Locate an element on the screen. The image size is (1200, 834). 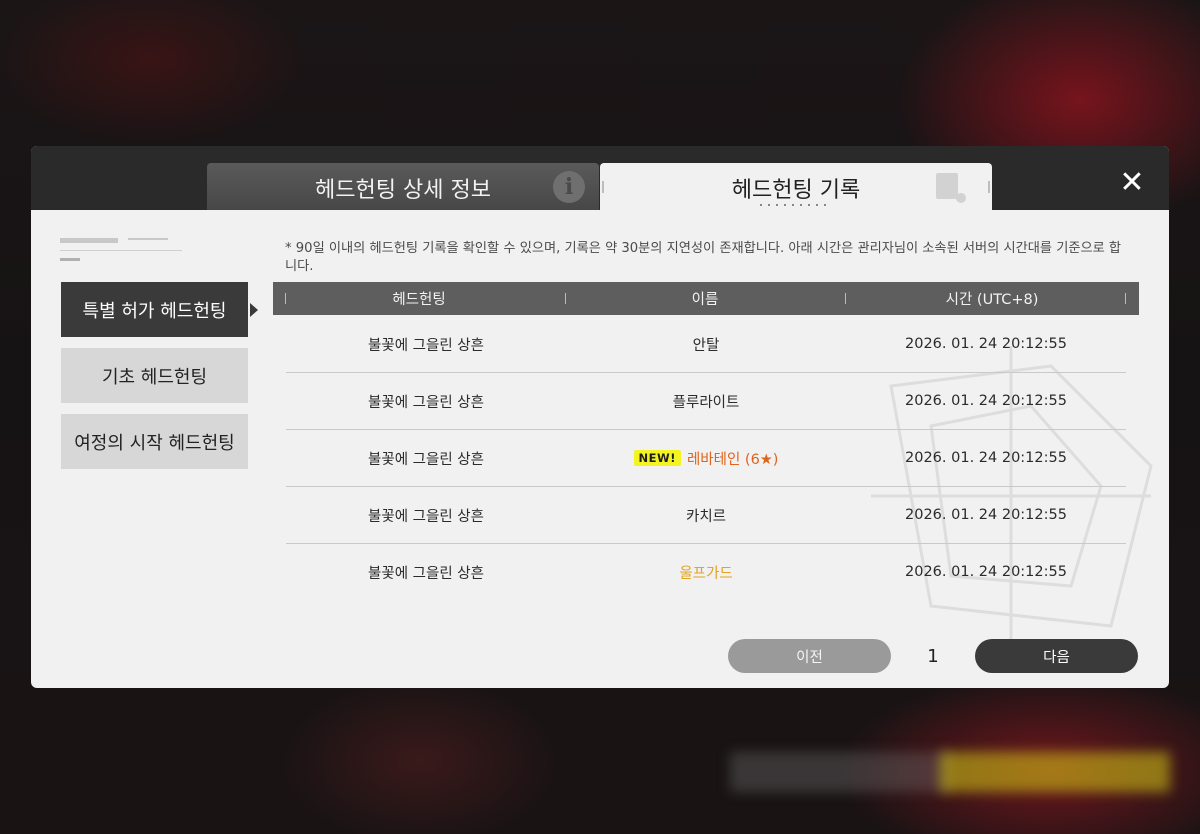
column-header-banner: 헤드헌팅 is located at coordinates (419, 300).